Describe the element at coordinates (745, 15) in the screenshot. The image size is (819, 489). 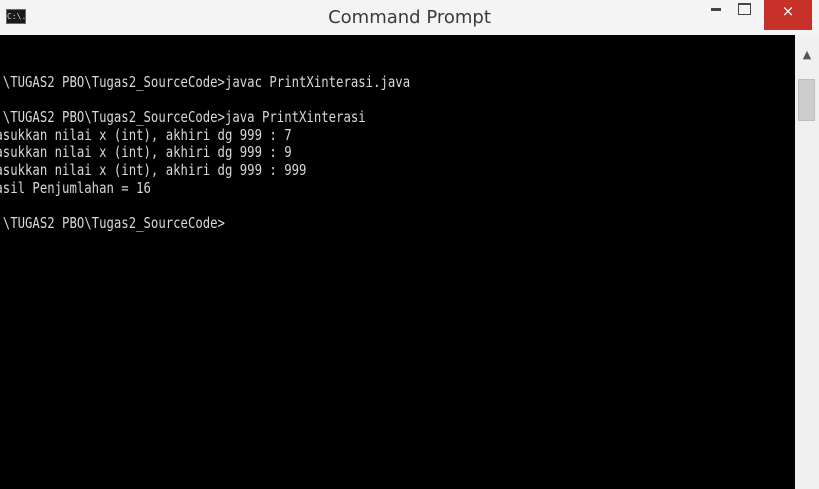
I see `maximize-button` at that location.